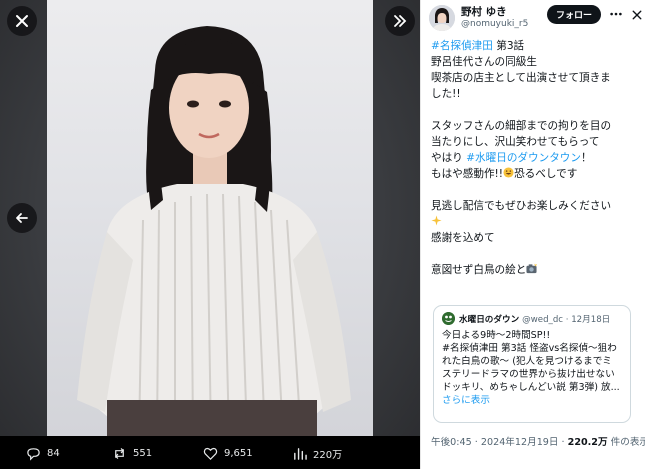 The image size is (645, 469). What do you see at coordinates (328, 455) in the screenshot?
I see `views-count: 220万` at bounding box center [328, 455].